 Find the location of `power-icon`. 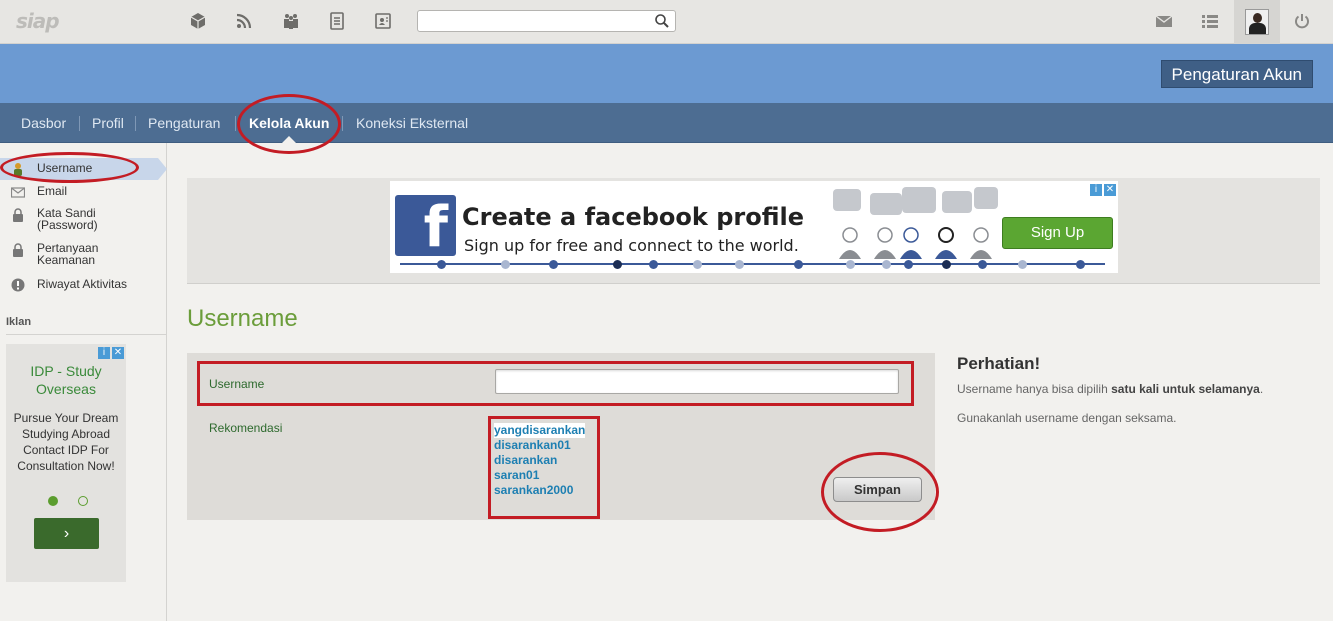

power-icon is located at coordinates (1302, 21).